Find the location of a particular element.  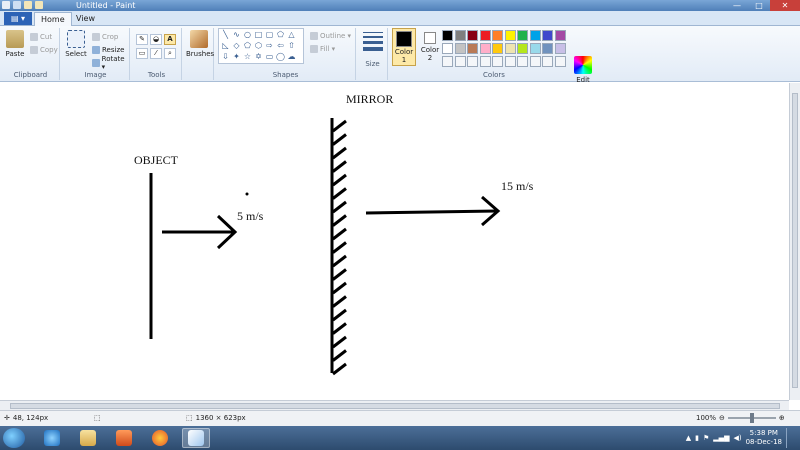

undo-icon is located at coordinates (28, 5).